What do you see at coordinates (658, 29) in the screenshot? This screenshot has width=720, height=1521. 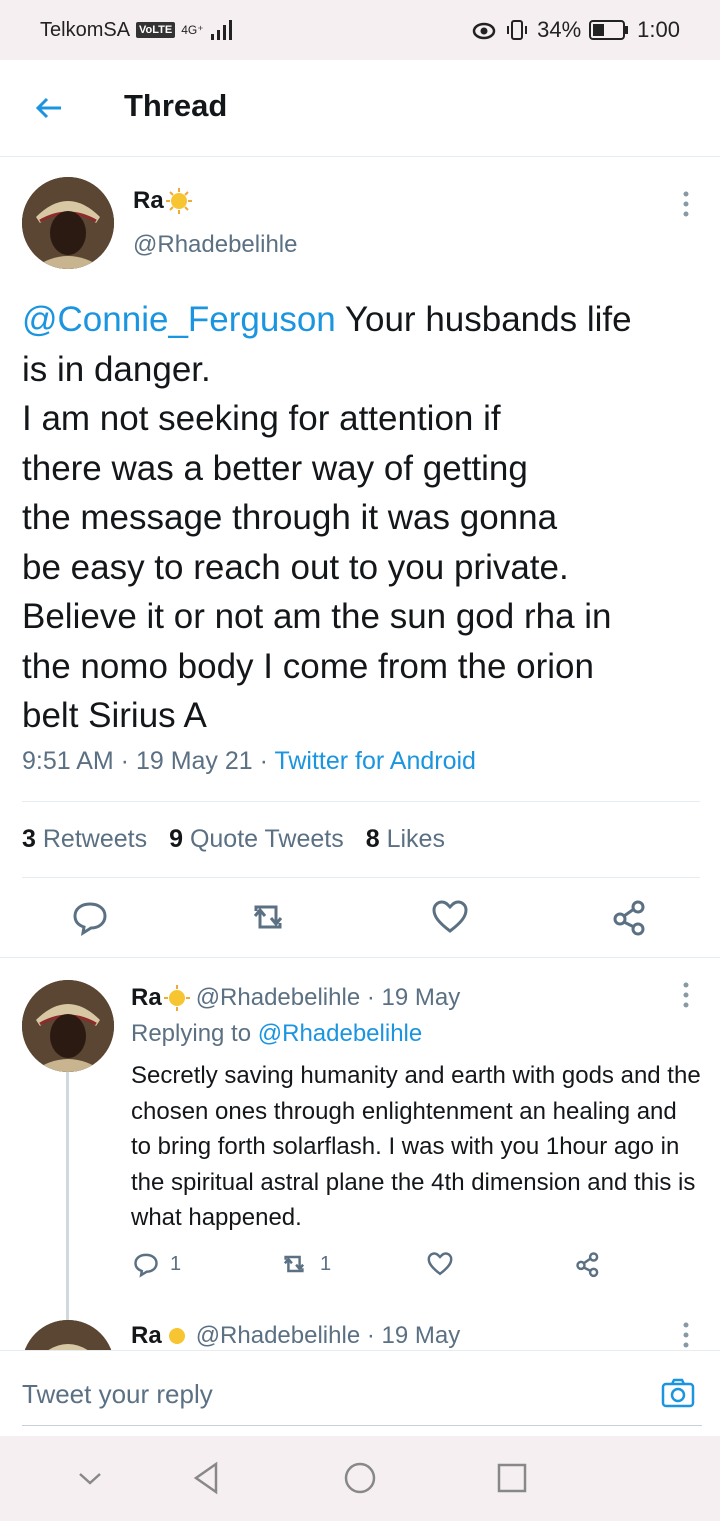 I see `clock: 1:00` at bounding box center [658, 29].